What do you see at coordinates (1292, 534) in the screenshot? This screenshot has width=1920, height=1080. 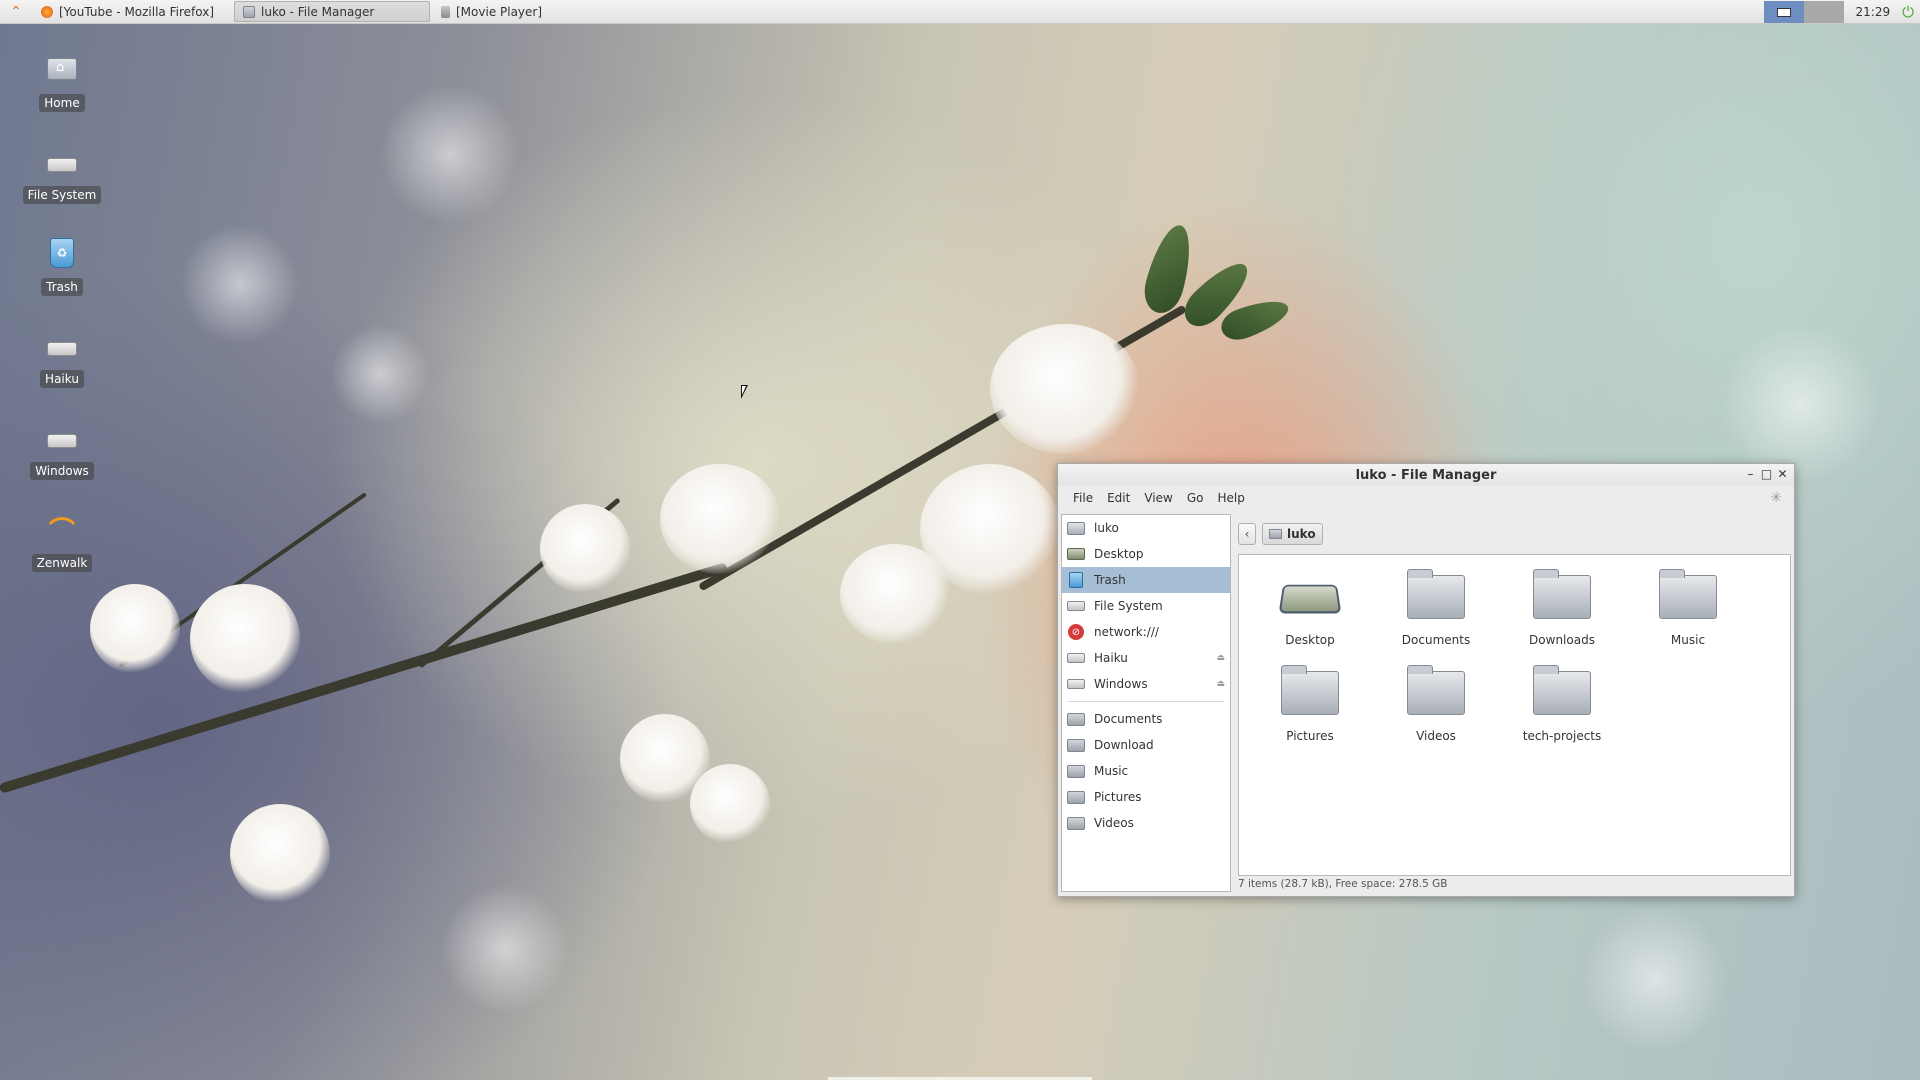 I see `breadcrumb-luko: luko` at bounding box center [1292, 534].